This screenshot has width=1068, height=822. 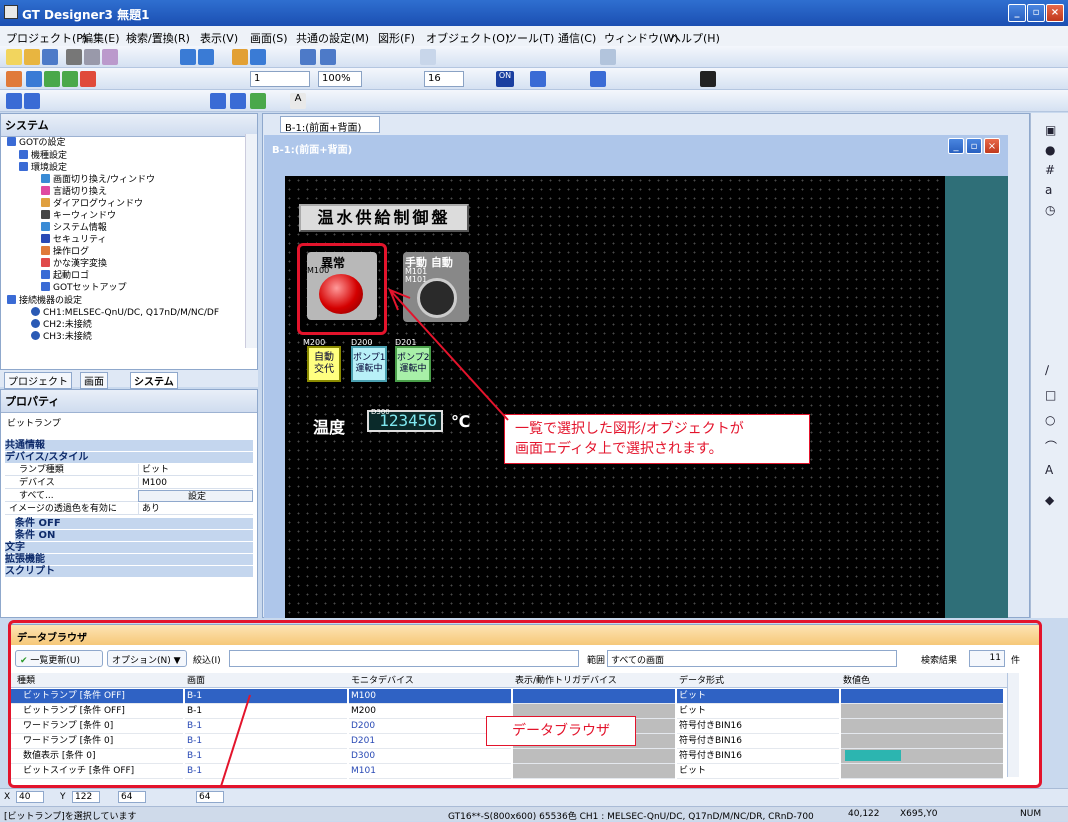 What do you see at coordinates (132, 797) in the screenshot?
I see `coord-width-field: 64` at bounding box center [132, 797].